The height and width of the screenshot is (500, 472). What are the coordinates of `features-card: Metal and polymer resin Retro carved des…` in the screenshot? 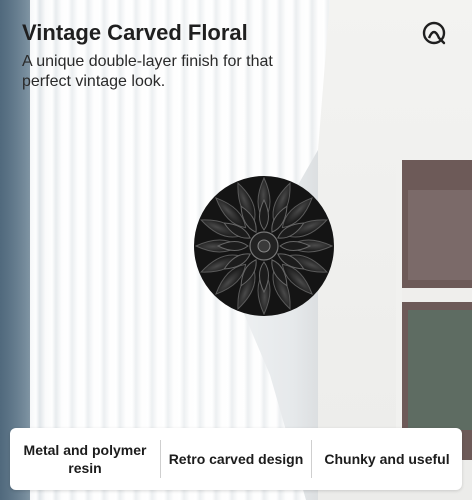 It's located at (236, 459).